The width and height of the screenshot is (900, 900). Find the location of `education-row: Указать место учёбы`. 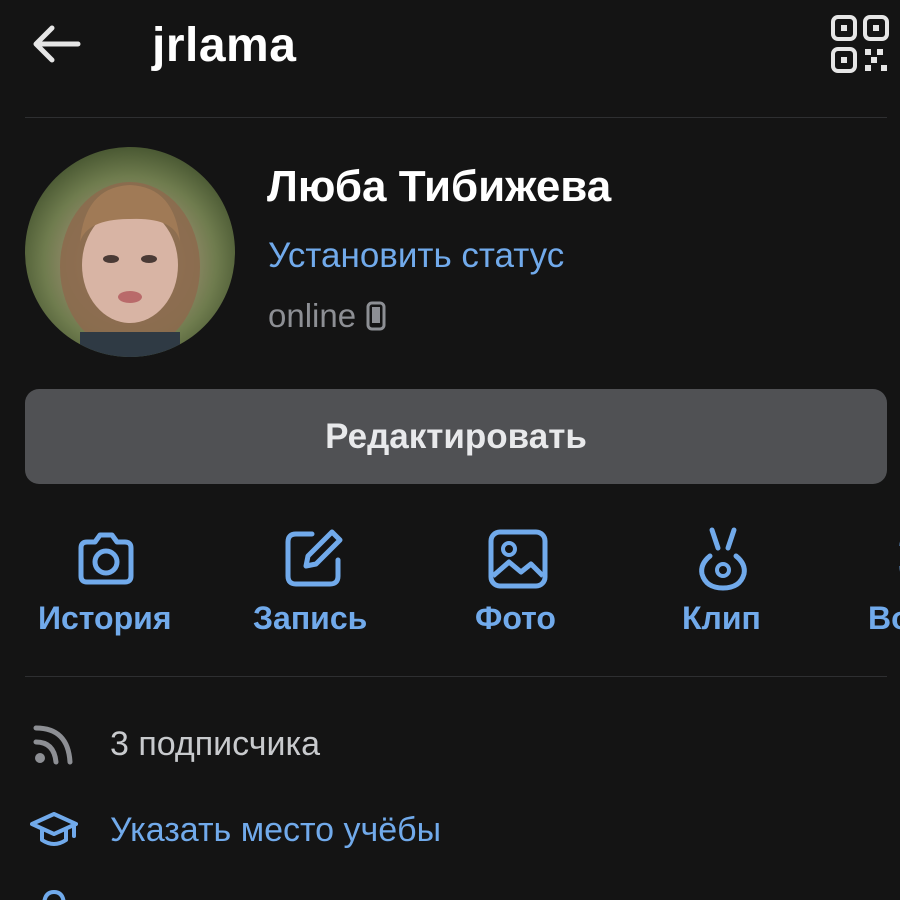

education-row: Указать место учёбы is located at coordinates (450, 830).